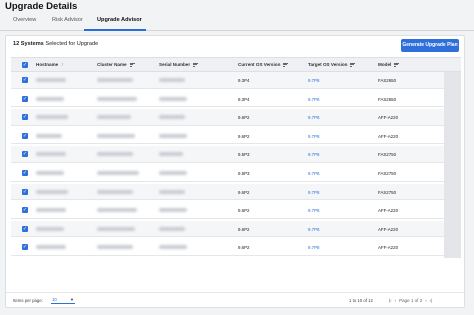 The image size is (474, 315). What do you see at coordinates (236, 192) in the screenshot?
I see `table-row: ✓ 9.6P2 9.7P8 FAS2750` at bounding box center [236, 192].